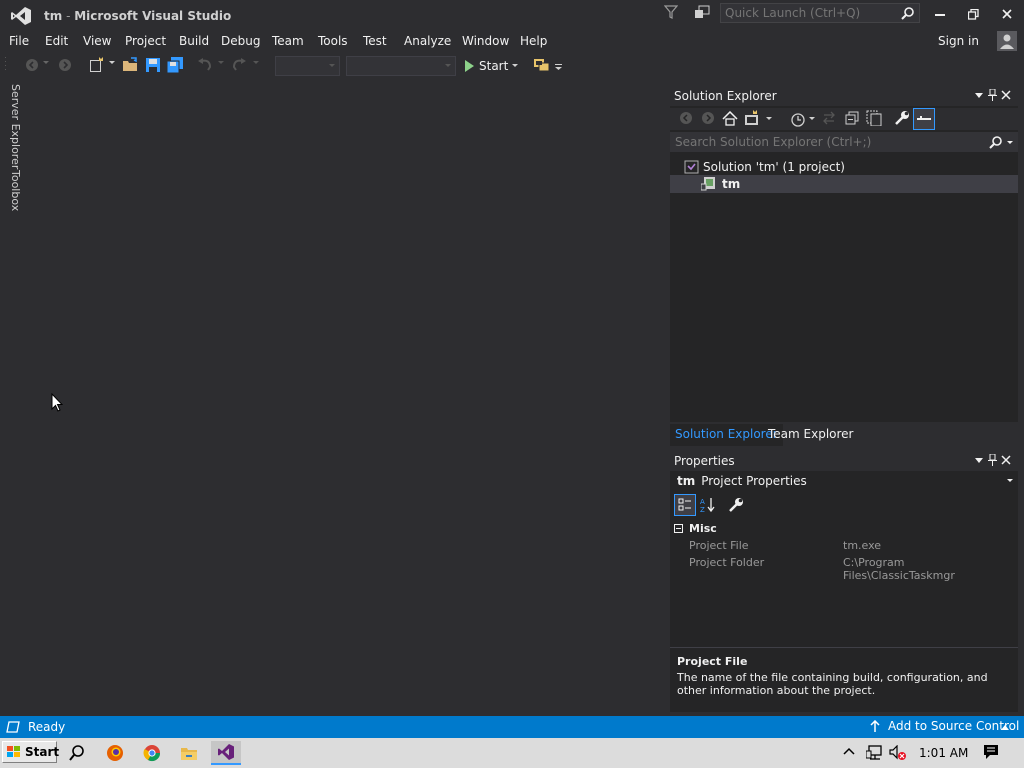 The width and height of the screenshot is (1024, 768). What do you see at coordinates (798, 119) in the screenshot?
I see `pending-changes-filter-icon` at bounding box center [798, 119].